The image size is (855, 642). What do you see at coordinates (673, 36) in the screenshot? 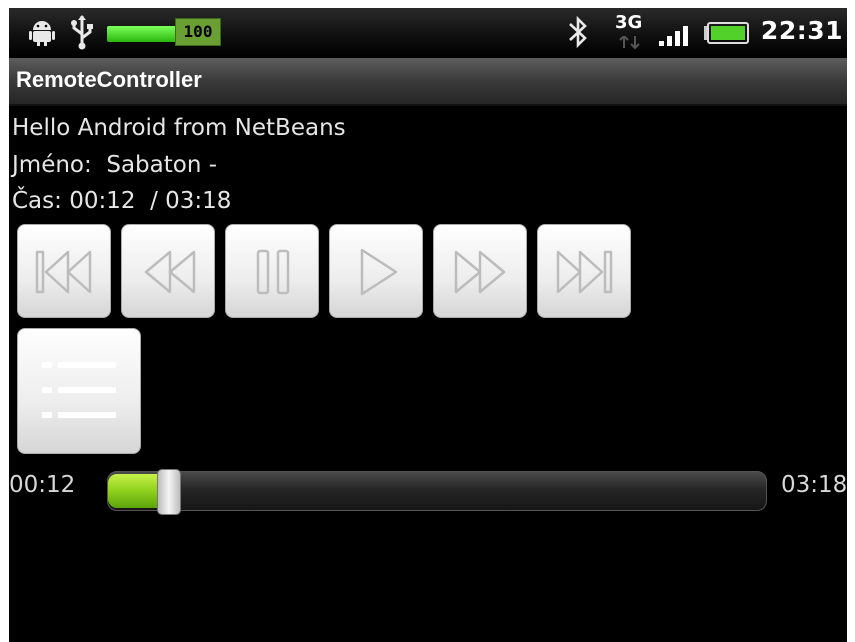
I see `signal-icon` at bounding box center [673, 36].